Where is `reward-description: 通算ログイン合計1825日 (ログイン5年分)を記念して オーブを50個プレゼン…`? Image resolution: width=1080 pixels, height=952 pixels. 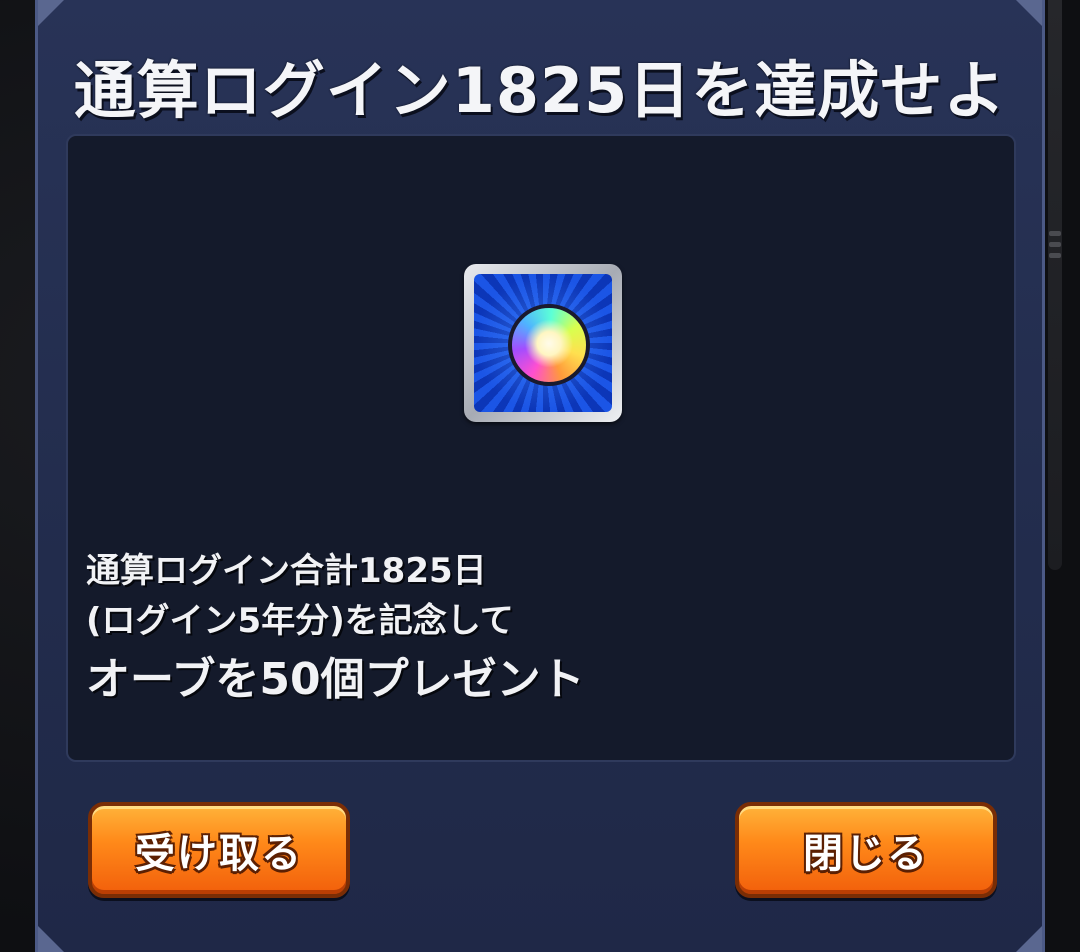
reward-description: 通算ログイン合計1825日 (ログイン5年分)を記念して オーブを50個プレゼン… is located at coordinates (335, 630).